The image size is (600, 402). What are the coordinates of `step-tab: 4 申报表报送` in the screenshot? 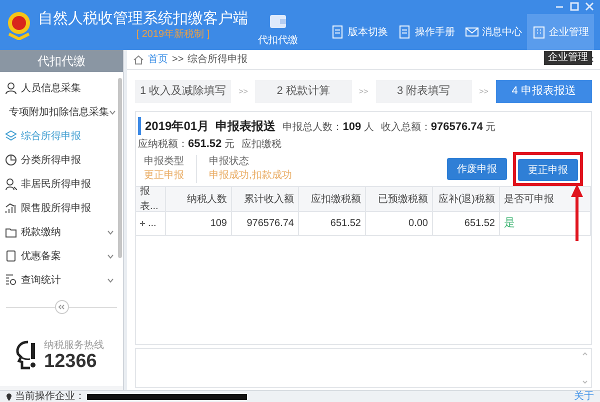 It's located at (544, 91).